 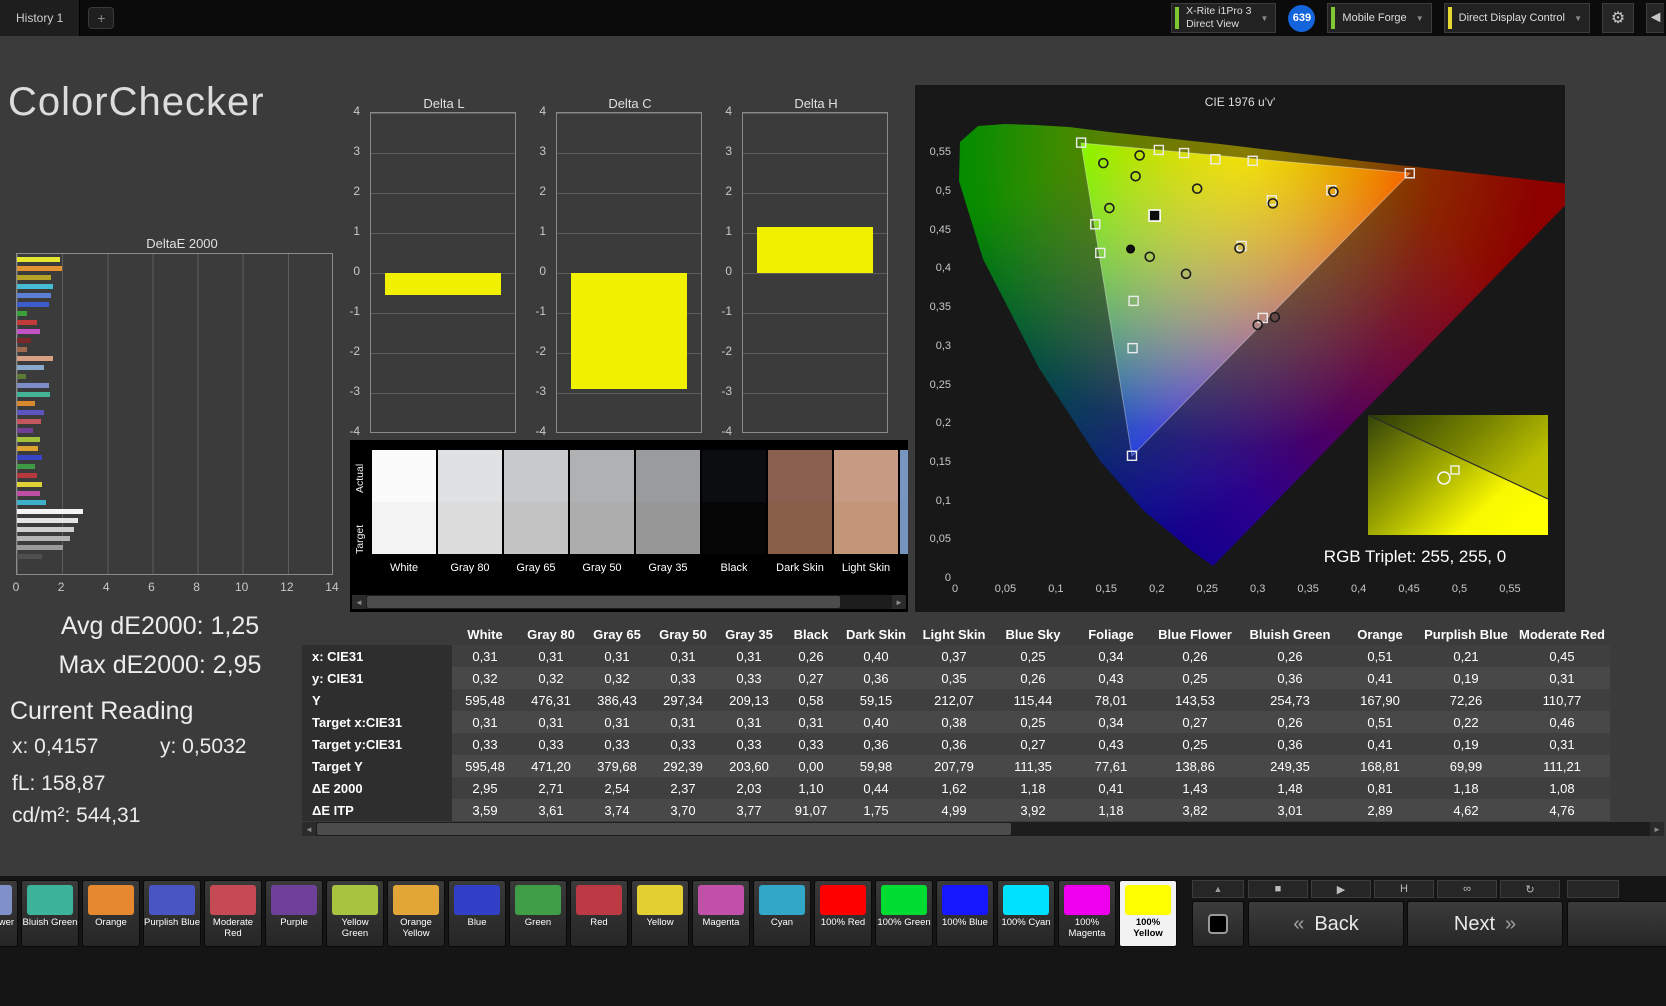 I want to click on table-cell: 0,40, so click(x=876, y=656).